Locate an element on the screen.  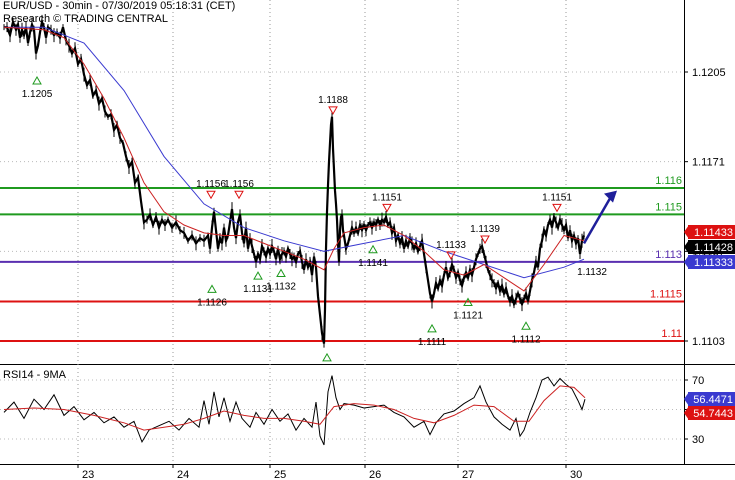
pivot-low-label: 1.1111 is located at coordinates (432, 342).